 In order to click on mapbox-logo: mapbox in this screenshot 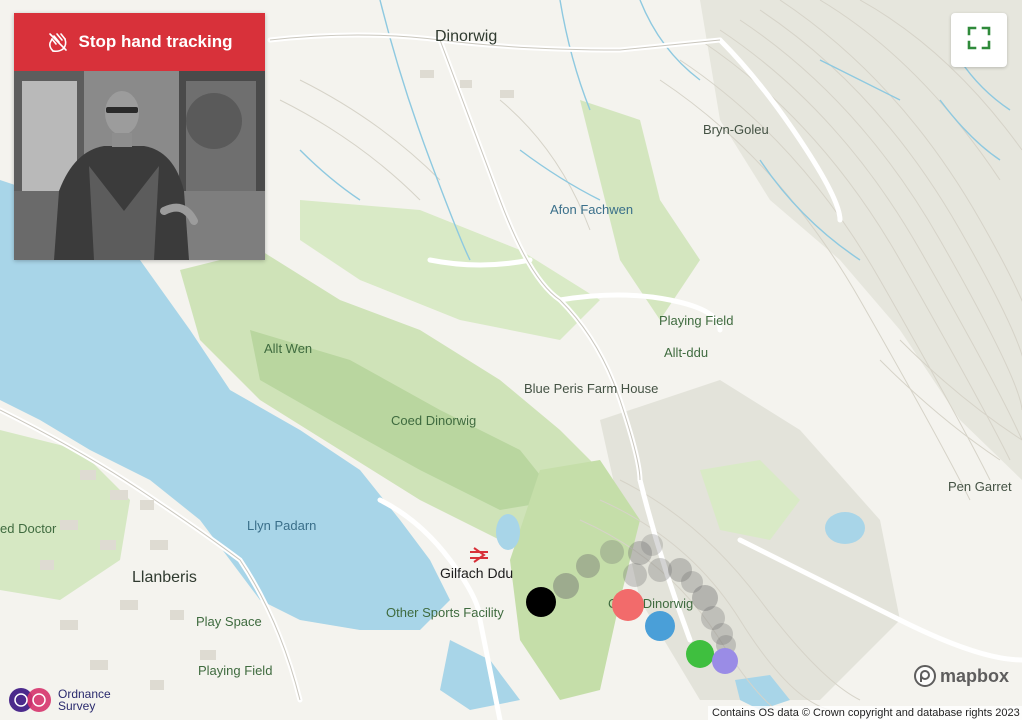, I will do `click(961, 676)`.